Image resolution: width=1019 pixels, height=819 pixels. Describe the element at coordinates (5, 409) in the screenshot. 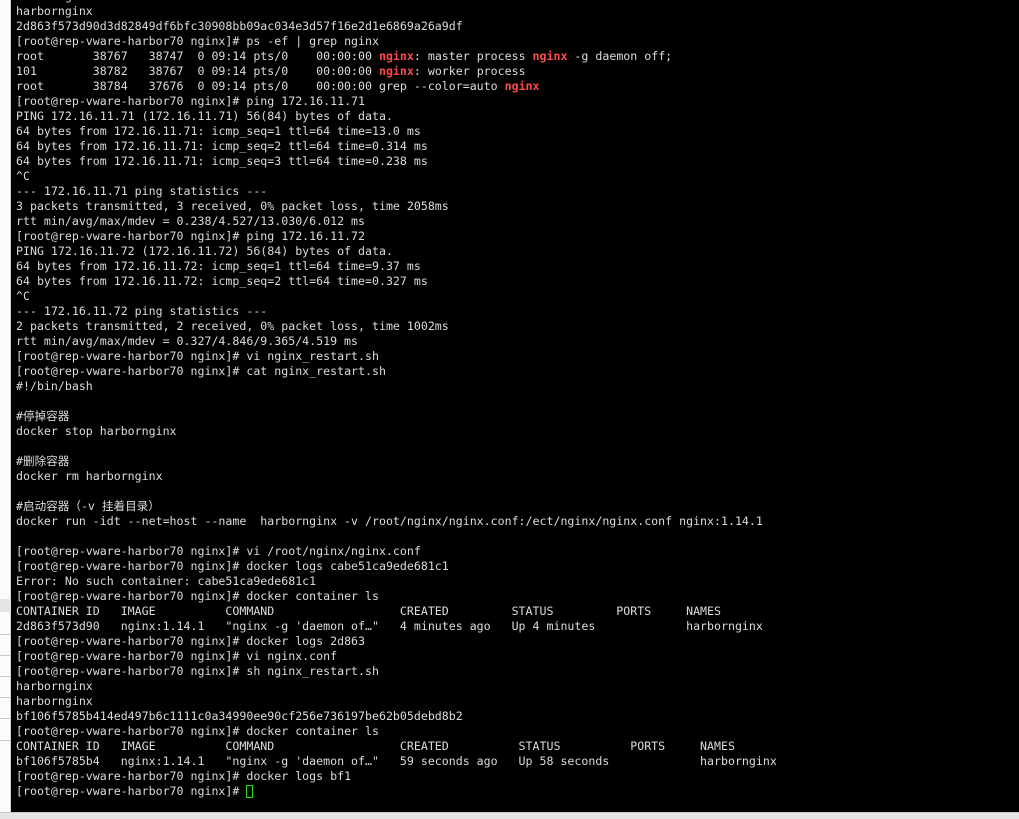

I see `left-gutter` at that location.